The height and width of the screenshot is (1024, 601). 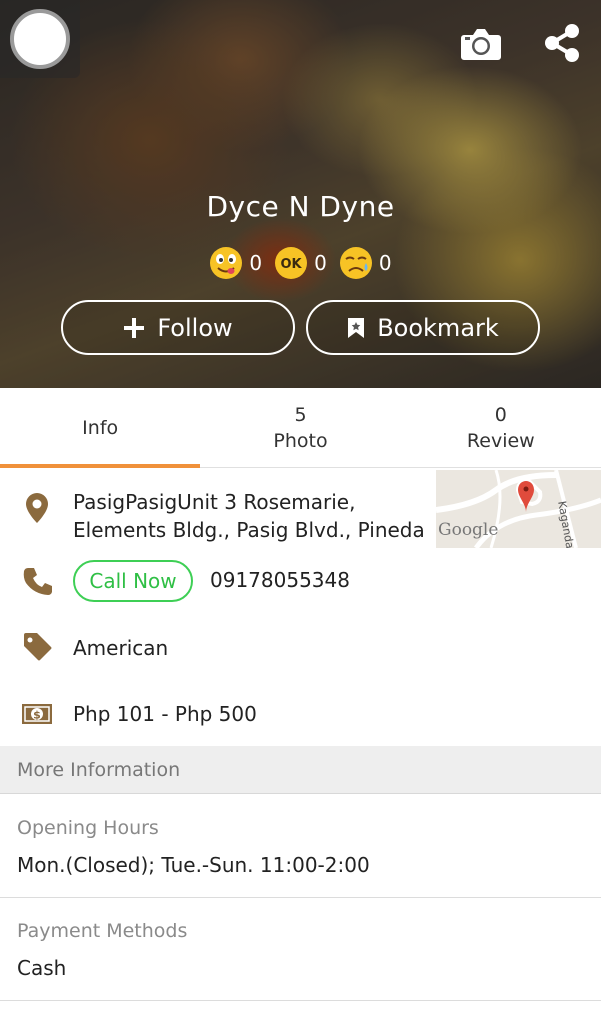 I want to click on reaction-yummy: 0, so click(x=235, y=263).